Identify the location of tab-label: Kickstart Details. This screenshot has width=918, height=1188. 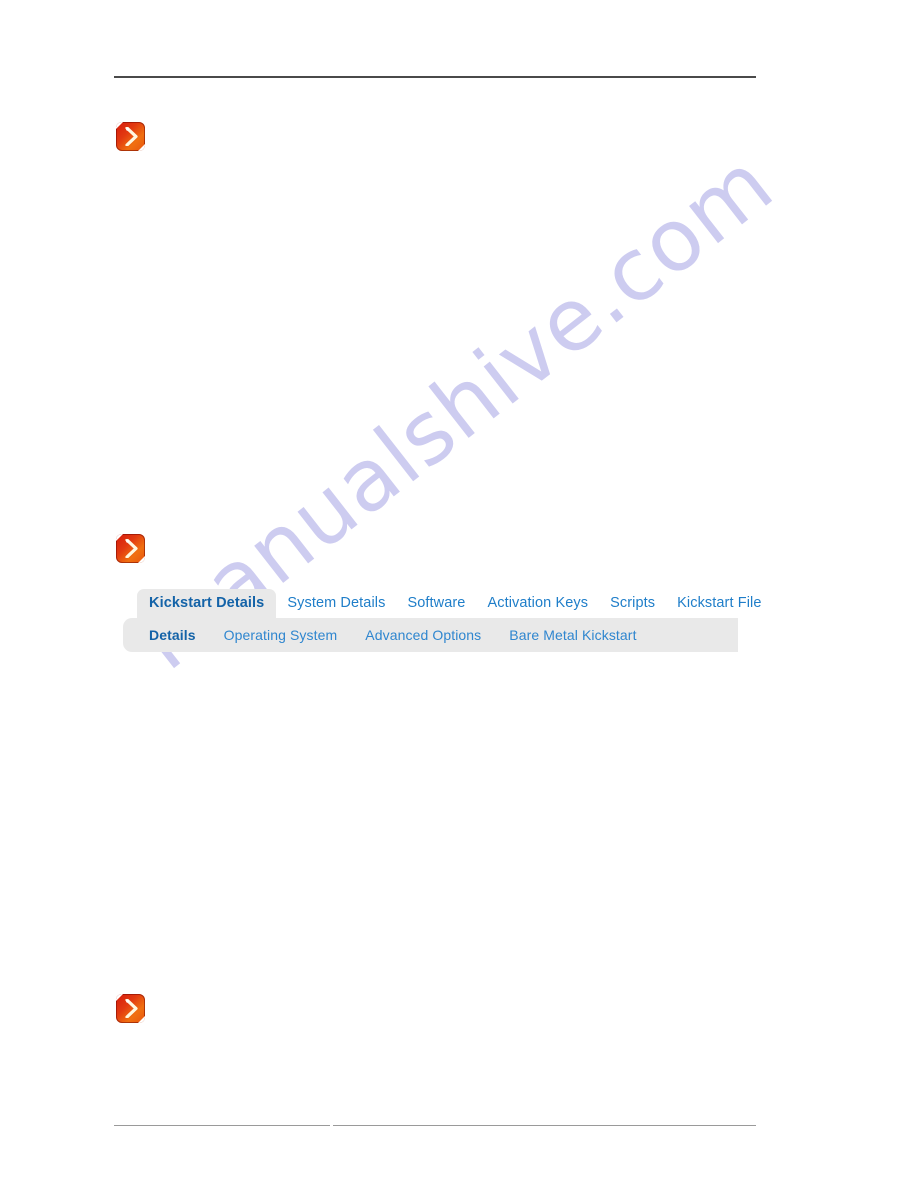
(207, 602).